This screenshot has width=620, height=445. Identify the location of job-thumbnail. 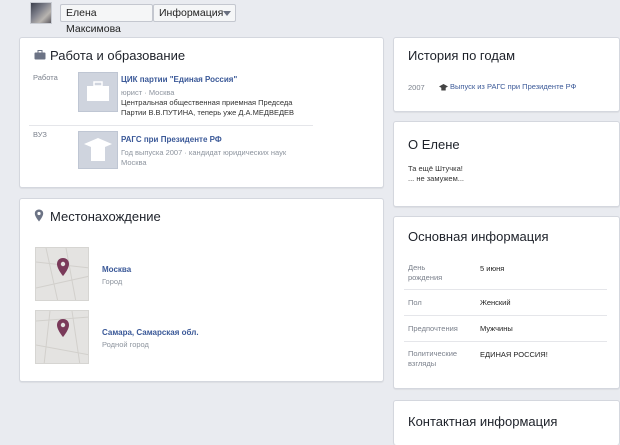
(98, 92).